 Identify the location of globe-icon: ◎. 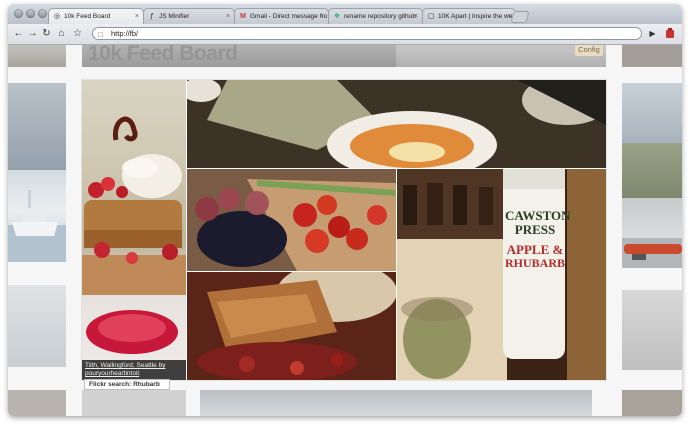
(57, 16).